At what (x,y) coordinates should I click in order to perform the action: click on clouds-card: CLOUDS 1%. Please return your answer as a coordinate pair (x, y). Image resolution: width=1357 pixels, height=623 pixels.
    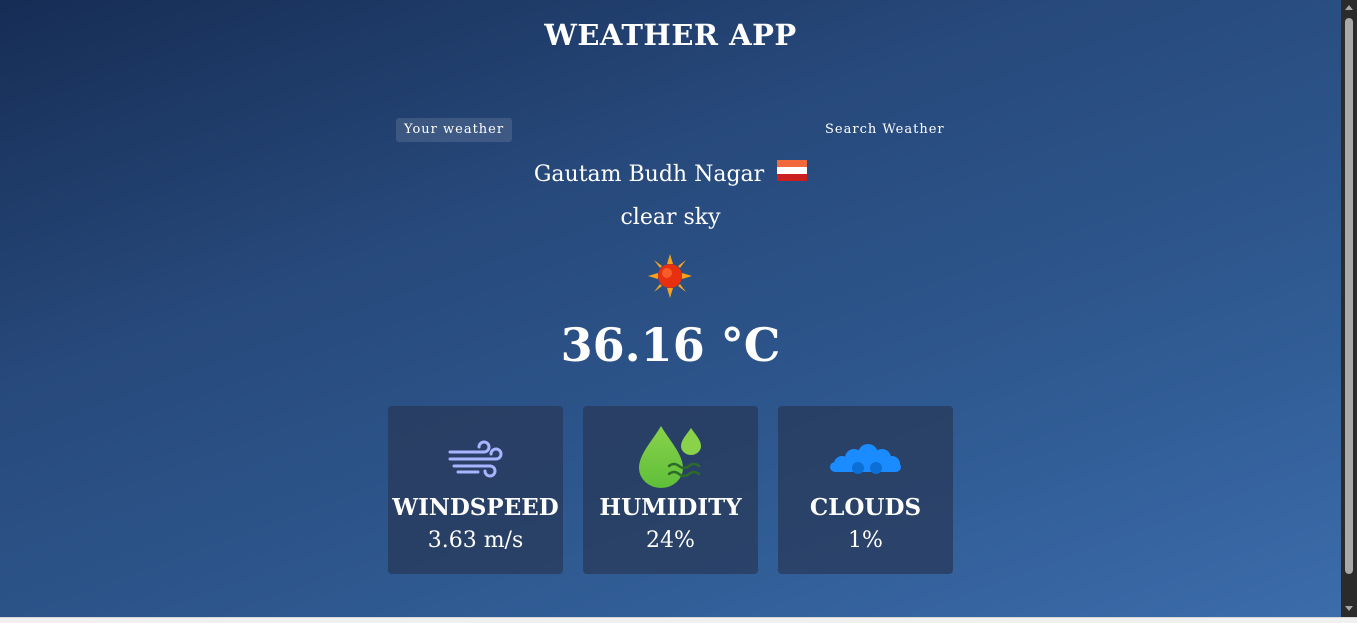
    Looking at the image, I should click on (865, 490).